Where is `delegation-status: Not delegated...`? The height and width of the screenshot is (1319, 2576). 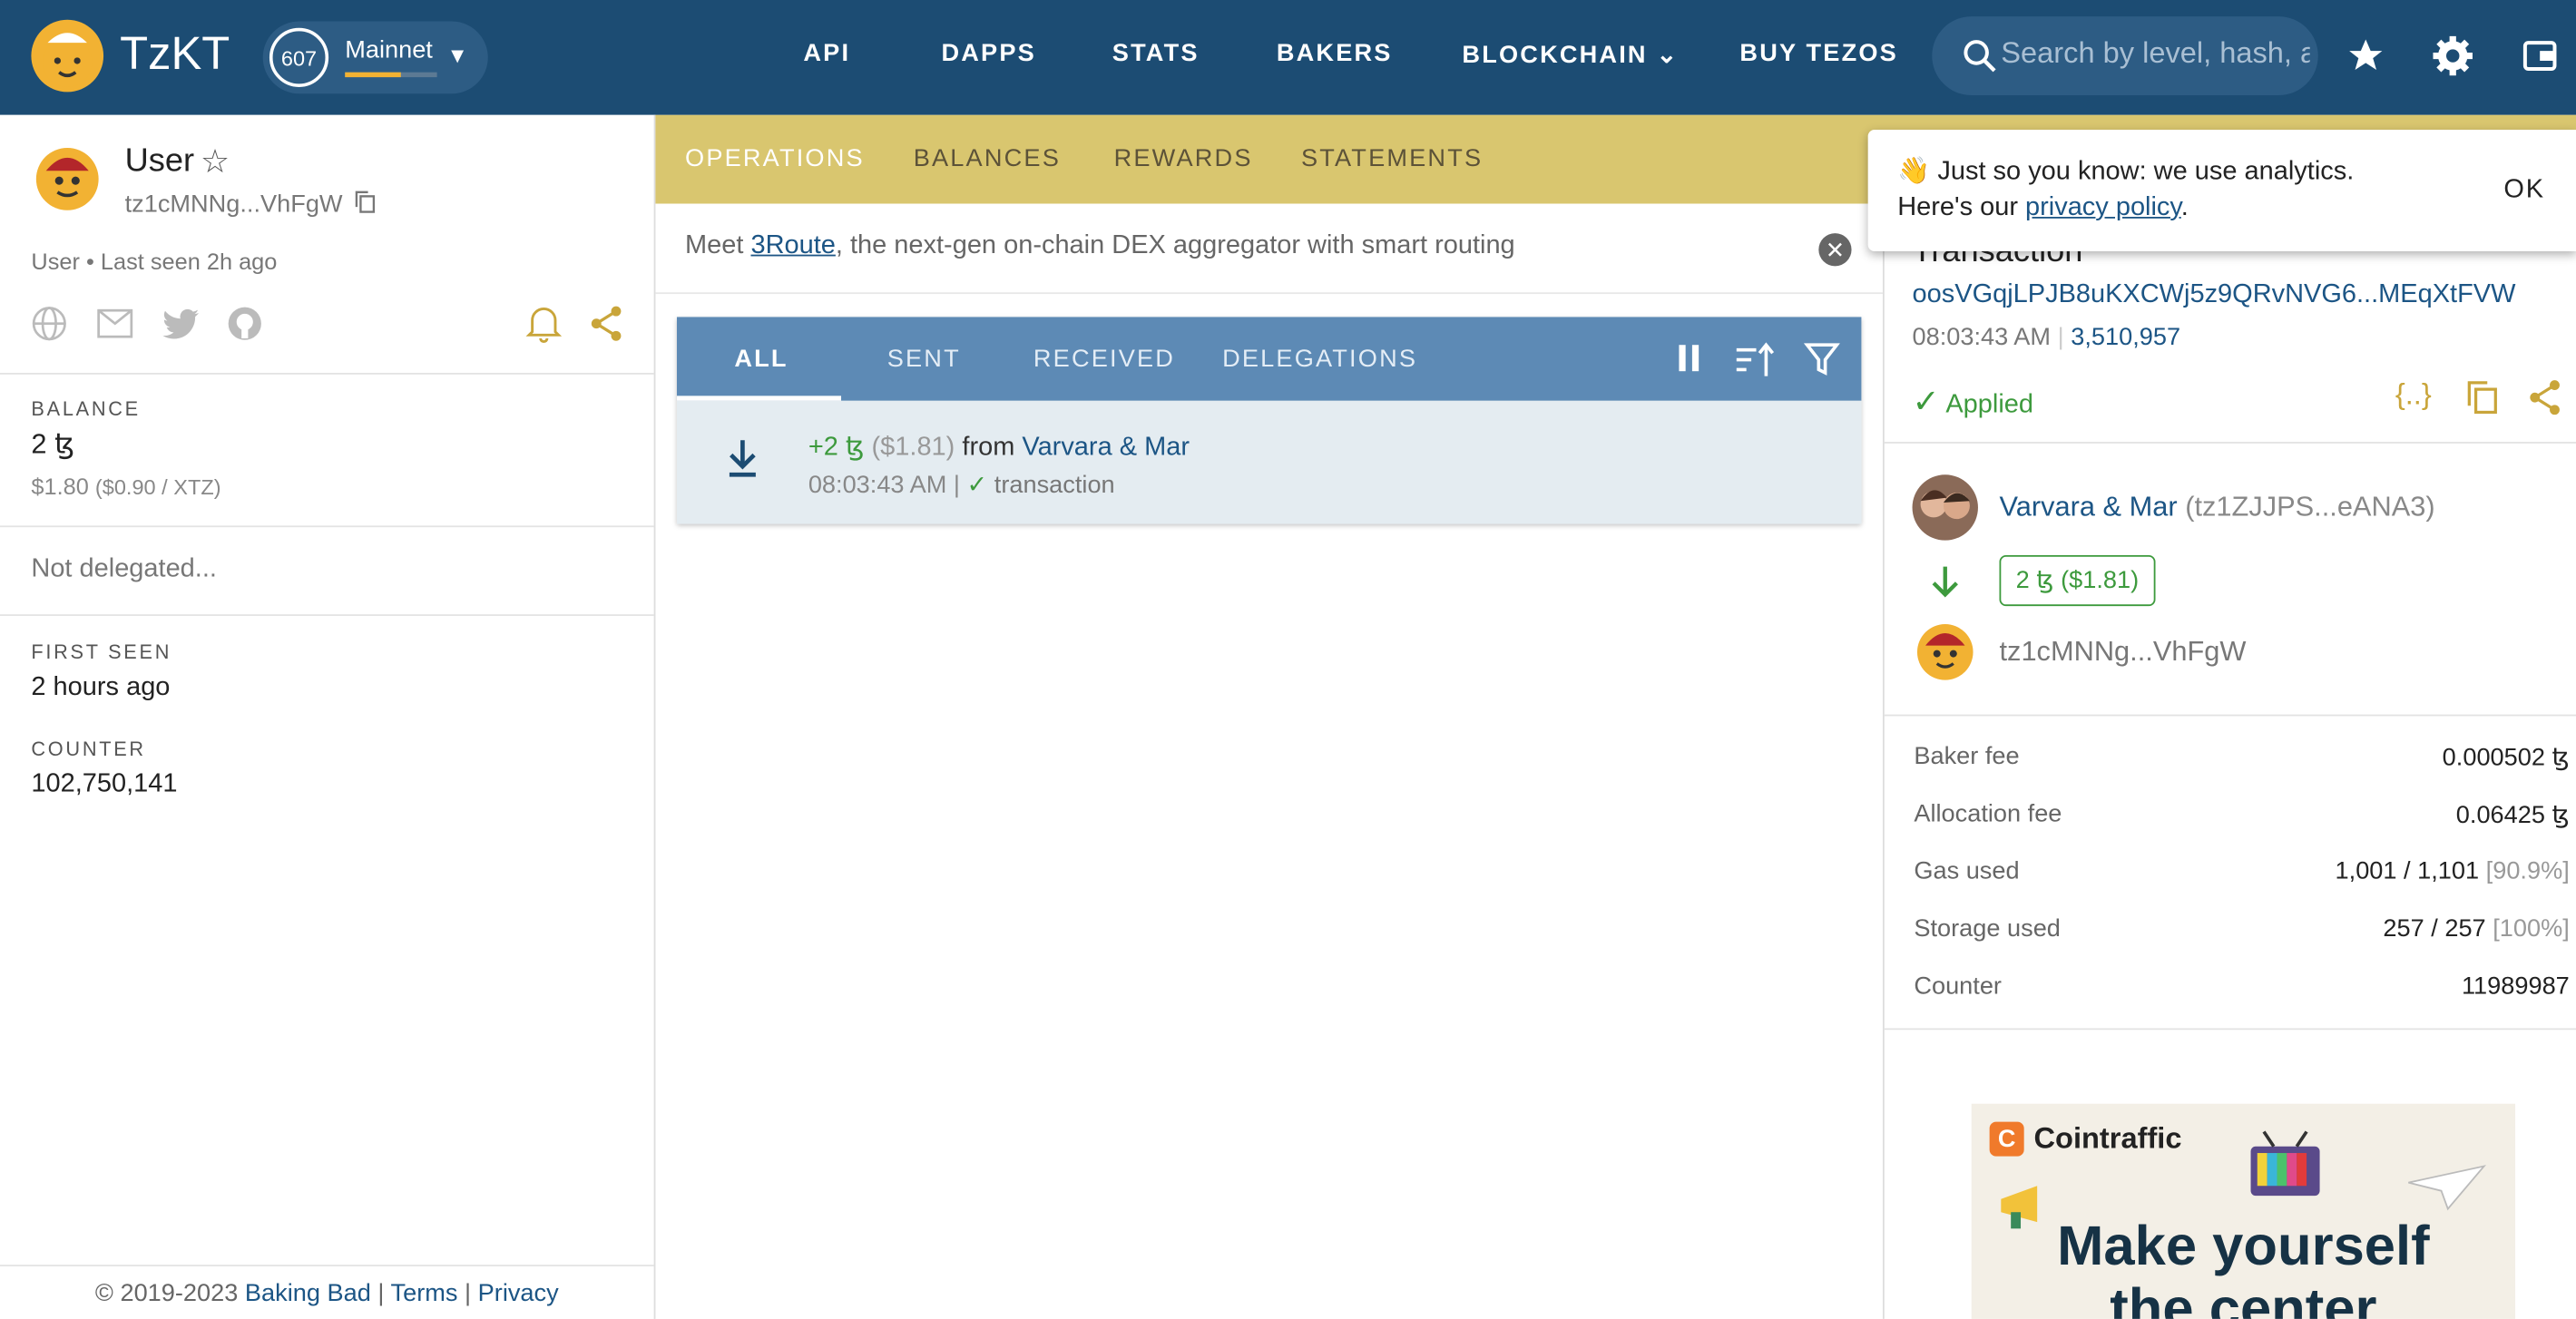 delegation-status: Not delegated... is located at coordinates (124, 568).